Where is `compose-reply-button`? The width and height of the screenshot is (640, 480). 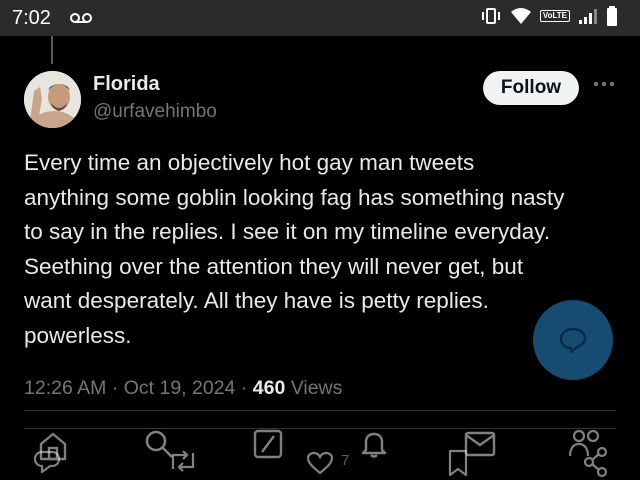 compose-reply-button is located at coordinates (573, 340).